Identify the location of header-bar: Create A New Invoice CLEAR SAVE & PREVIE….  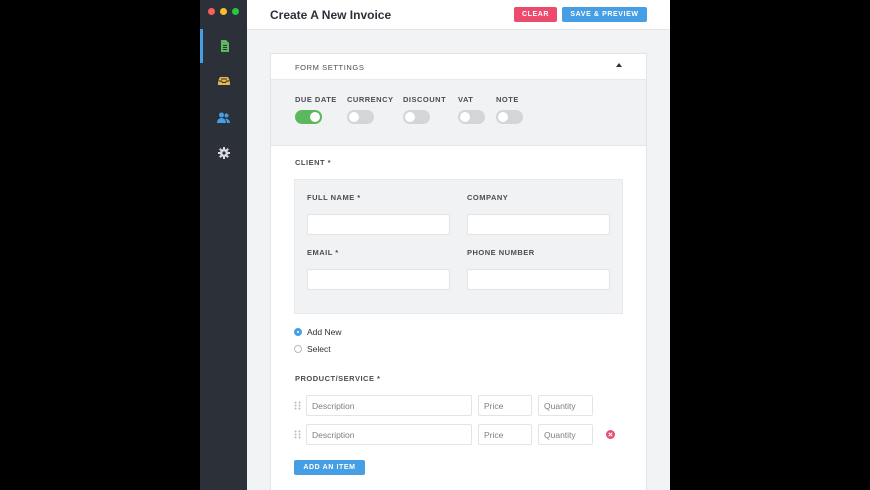
(458, 15).